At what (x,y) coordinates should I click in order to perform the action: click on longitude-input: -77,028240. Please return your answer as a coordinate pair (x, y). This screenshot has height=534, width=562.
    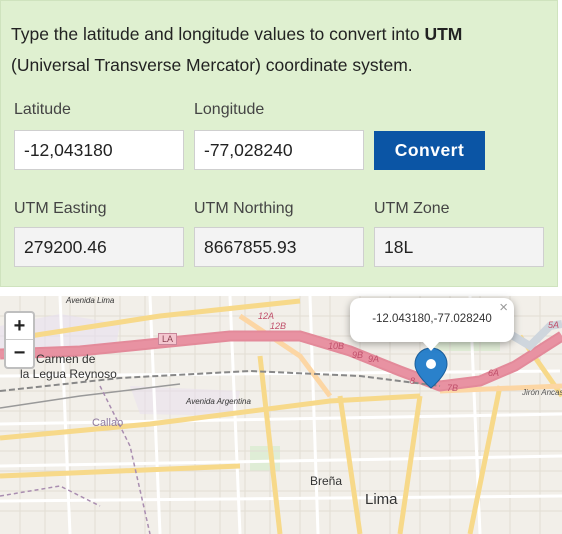
    Looking at the image, I should click on (279, 150).